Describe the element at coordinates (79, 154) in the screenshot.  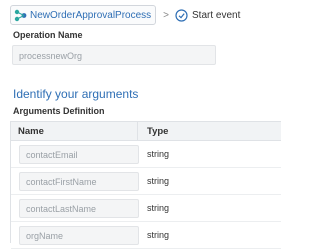
I see `argument-name-field: contactEmail` at that location.